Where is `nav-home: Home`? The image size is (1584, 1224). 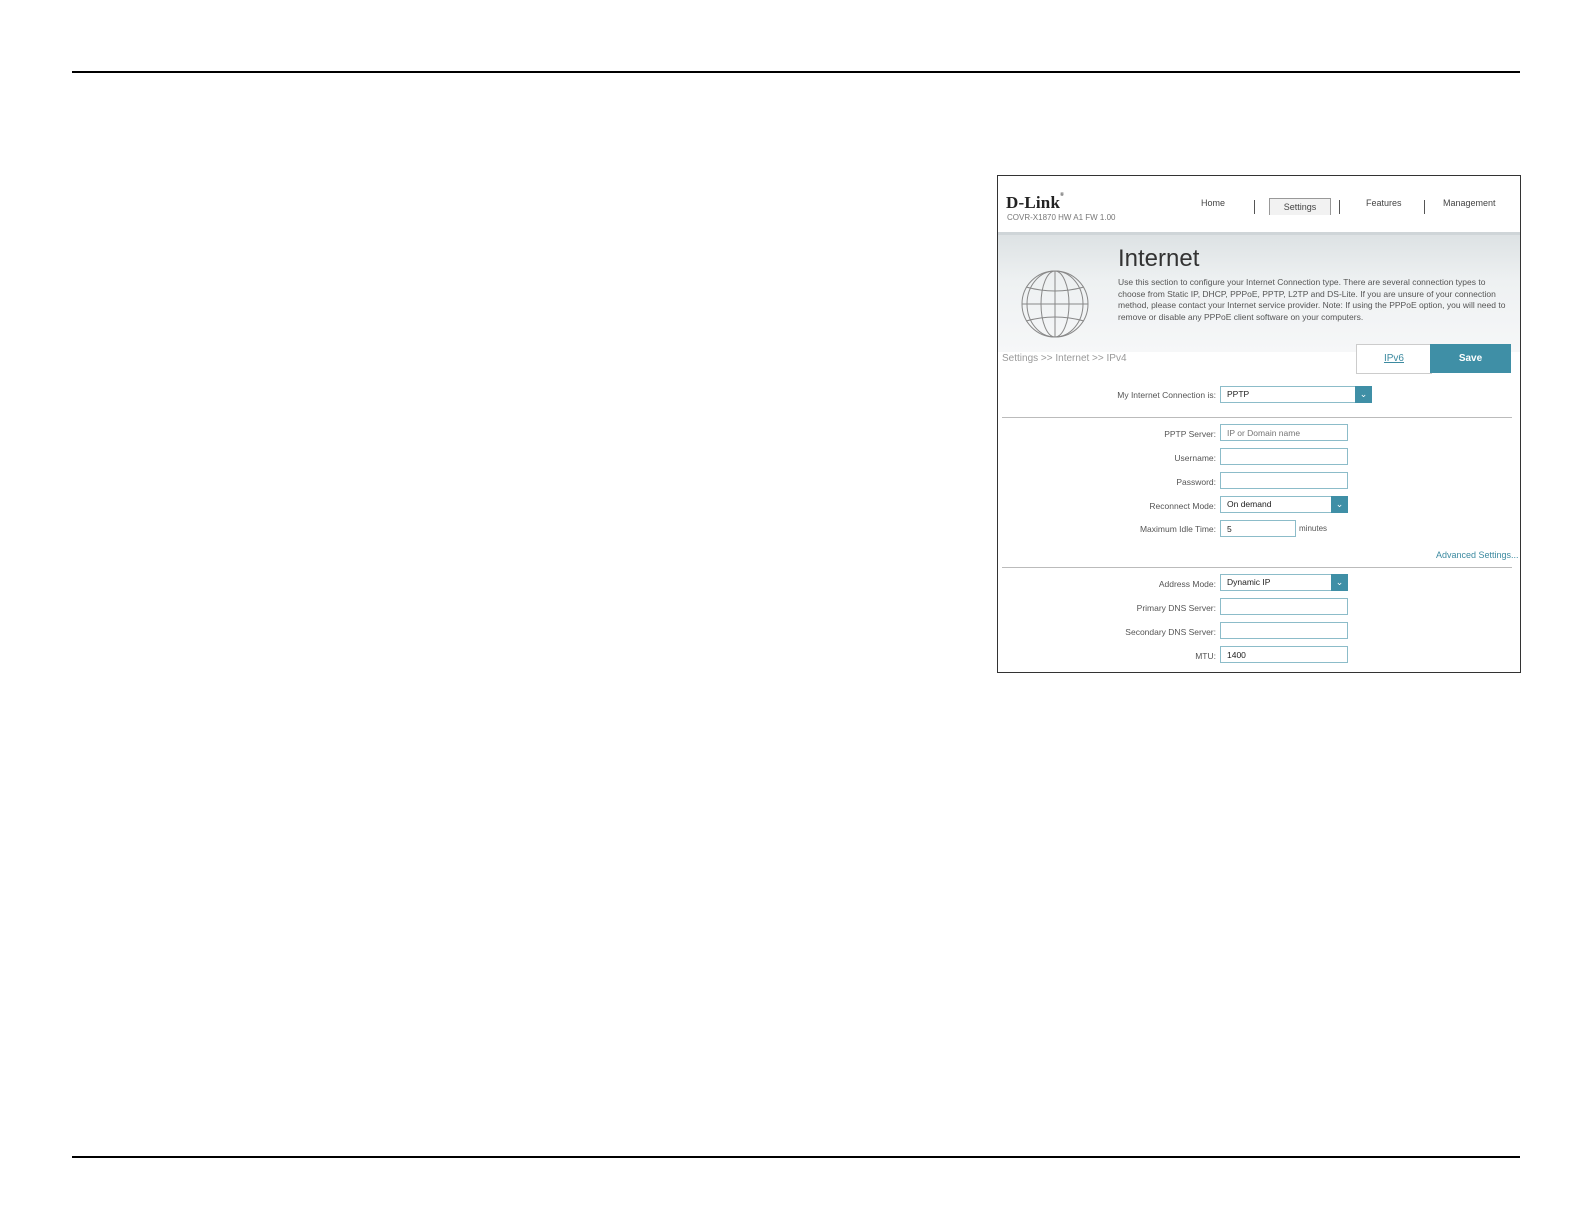 nav-home: Home is located at coordinates (1213, 203).